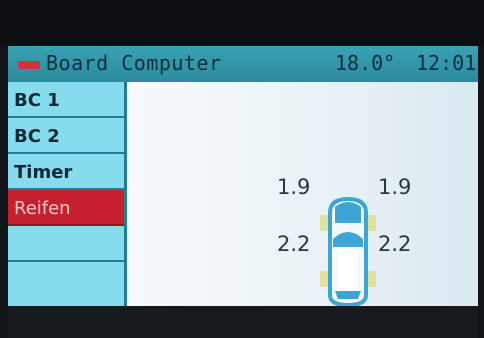 This screenshot has width=484, height=338. I want to click on tyre-indicator-rear-right, so click(372, 279).